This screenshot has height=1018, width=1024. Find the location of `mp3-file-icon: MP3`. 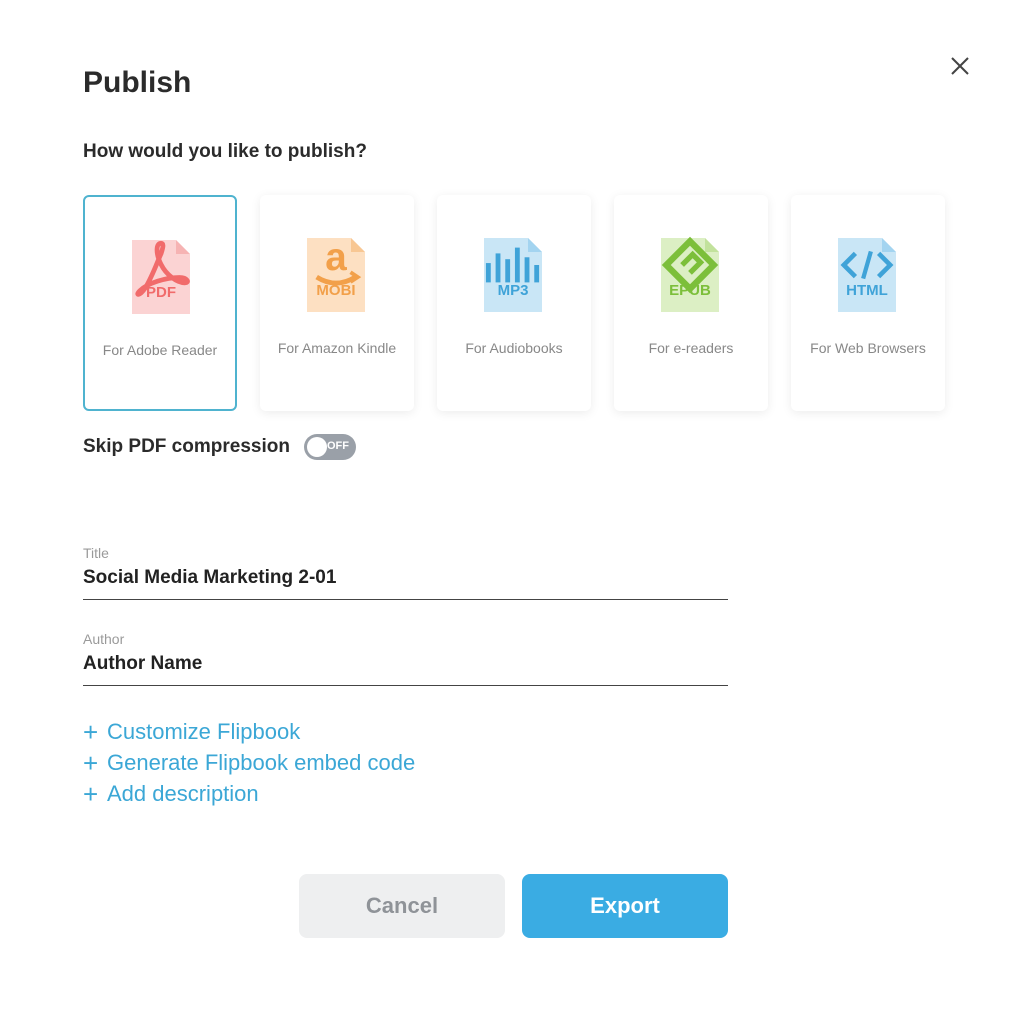

mp3-file-icon: MP3 is located at coordinates (513, 275).